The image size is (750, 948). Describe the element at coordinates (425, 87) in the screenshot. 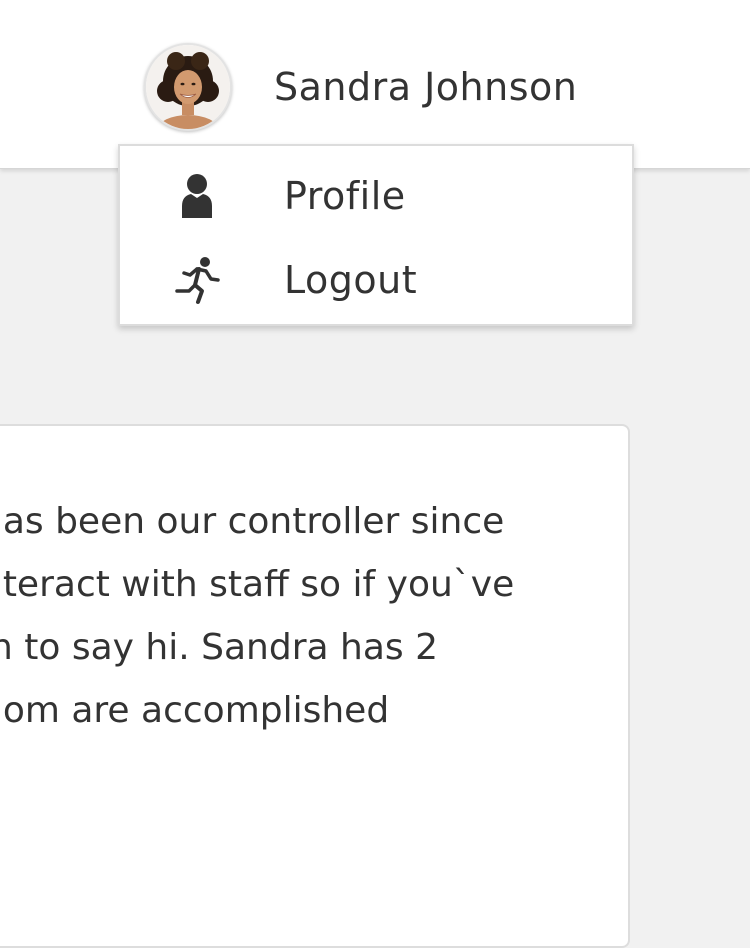

I see `user-name: Sandra Johnson` at that location.